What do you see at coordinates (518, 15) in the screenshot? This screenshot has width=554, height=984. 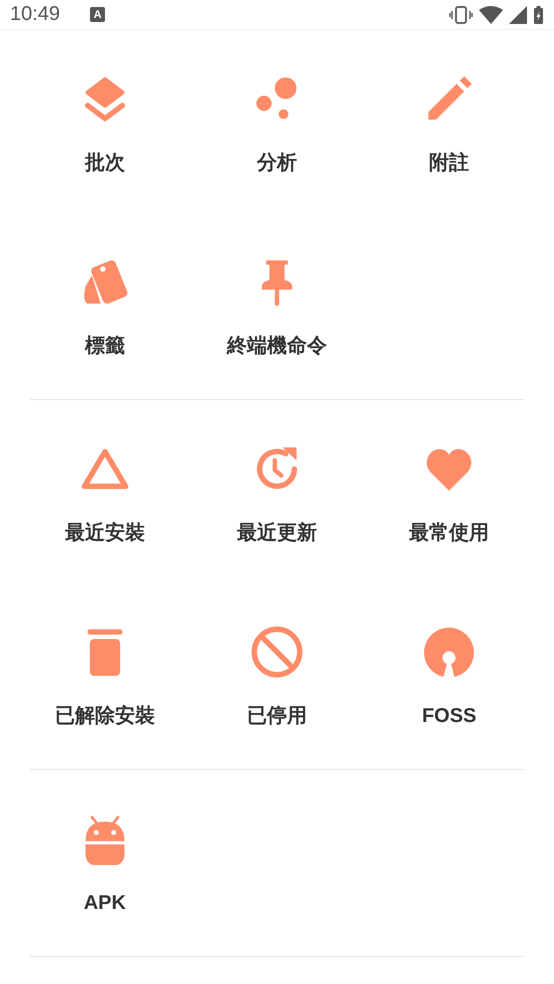 I see `signal-icon` at bounding box center [518, 15].